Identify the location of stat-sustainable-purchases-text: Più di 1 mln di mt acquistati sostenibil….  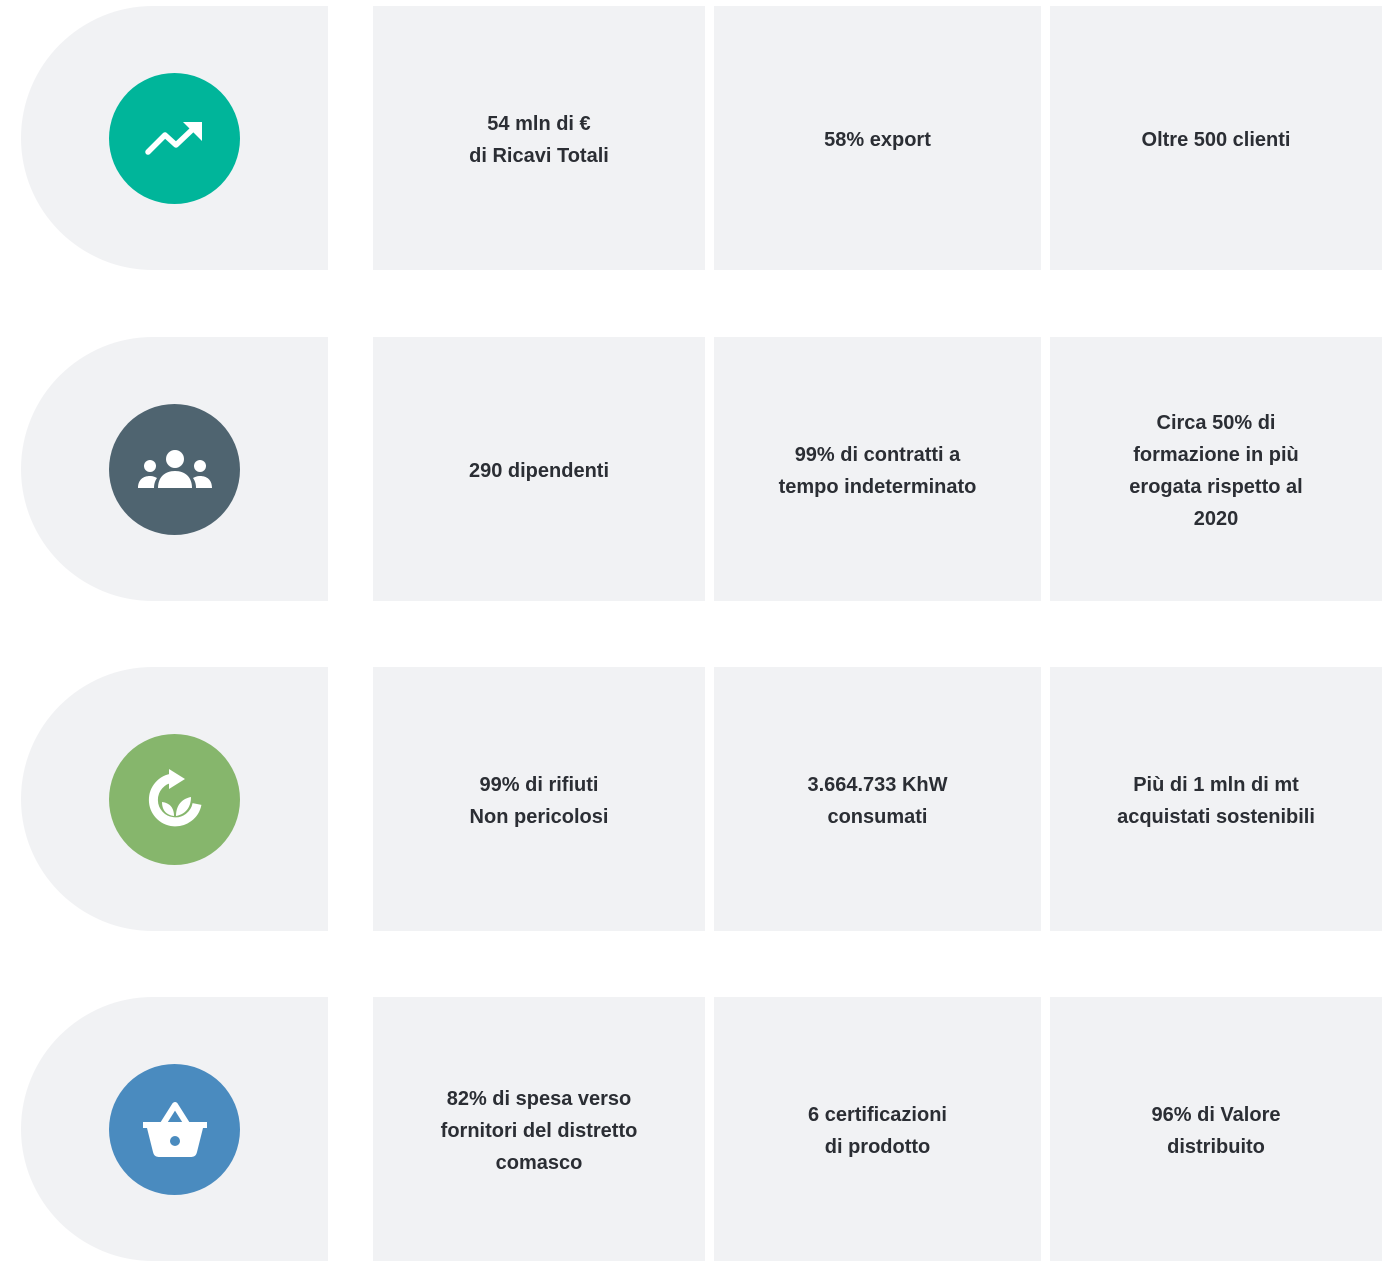
(1216, 801).